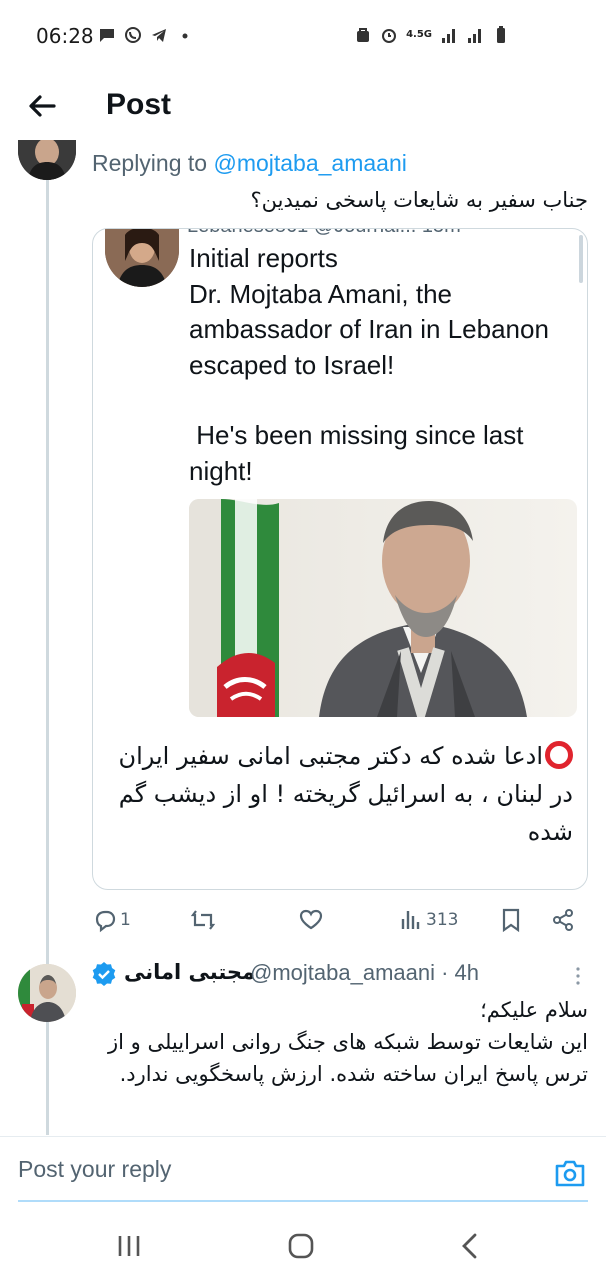 This screenshot has height=1280, width=606. I want to click on reply-composer, so click(303, 1175).